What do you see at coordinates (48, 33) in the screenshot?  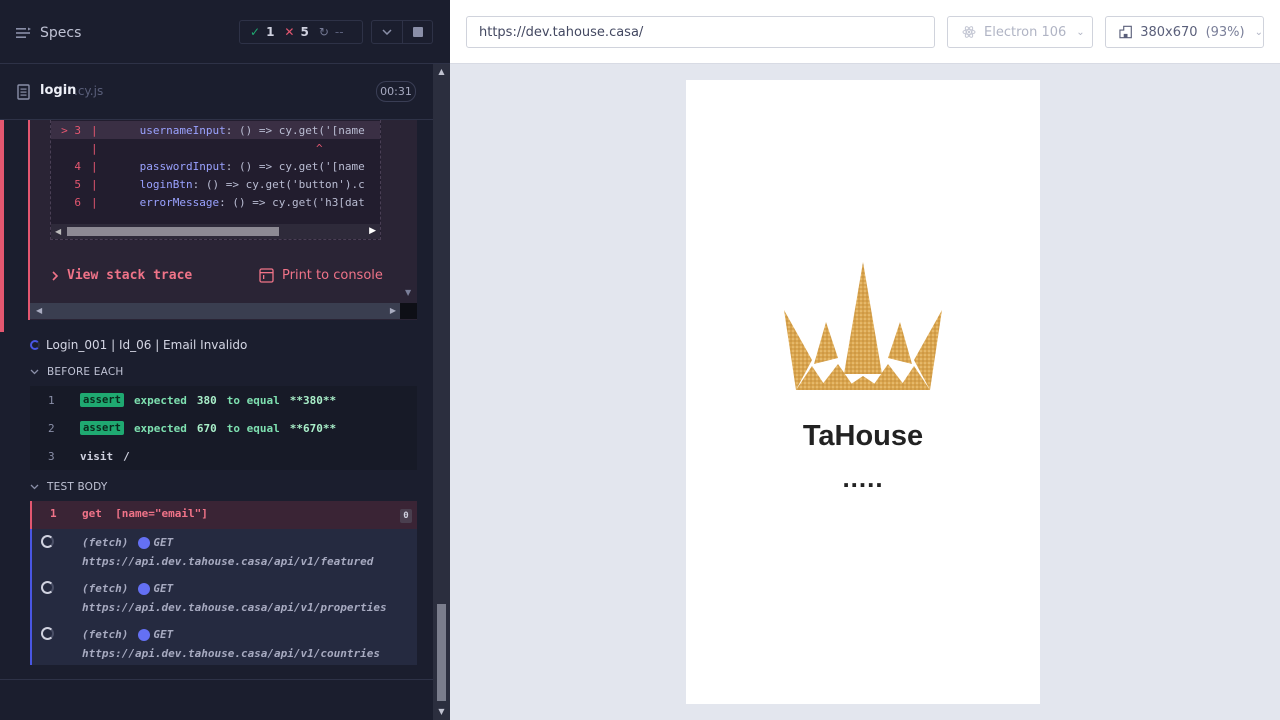 I see `specs-toggle-button: Specs` at bounding box center [48, 33].